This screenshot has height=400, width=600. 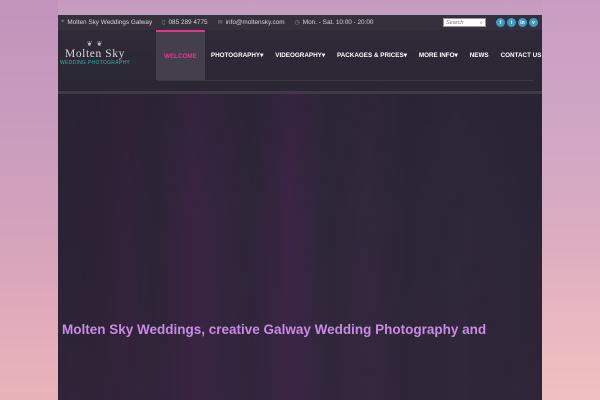 I want to click on search-input, so click(x=463, y=22).